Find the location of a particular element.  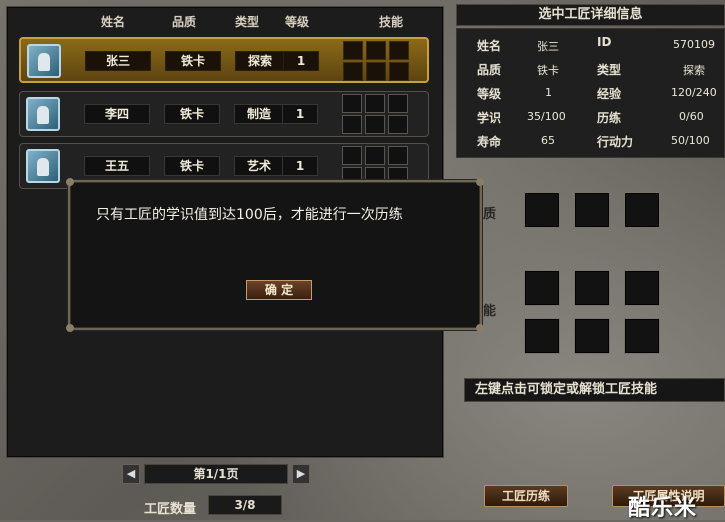

detail-name-label: 姓名 is located at coordinates (489, 46).